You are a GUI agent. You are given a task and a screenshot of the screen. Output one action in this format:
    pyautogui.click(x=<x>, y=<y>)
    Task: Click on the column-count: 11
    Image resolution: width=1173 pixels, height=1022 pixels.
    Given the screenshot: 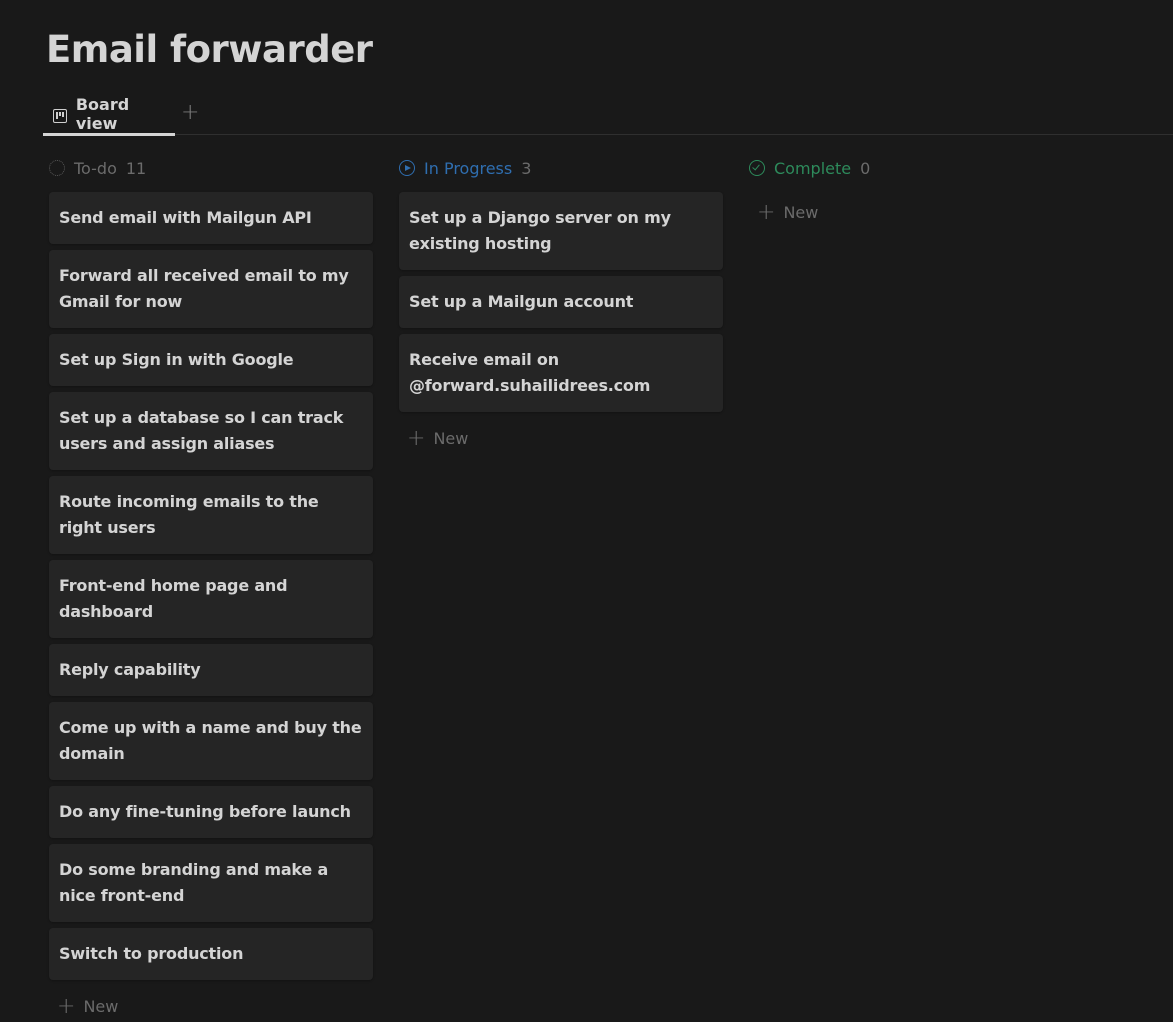 What is the action you would take?
    pyautogui.click(x=136, y=168)
    